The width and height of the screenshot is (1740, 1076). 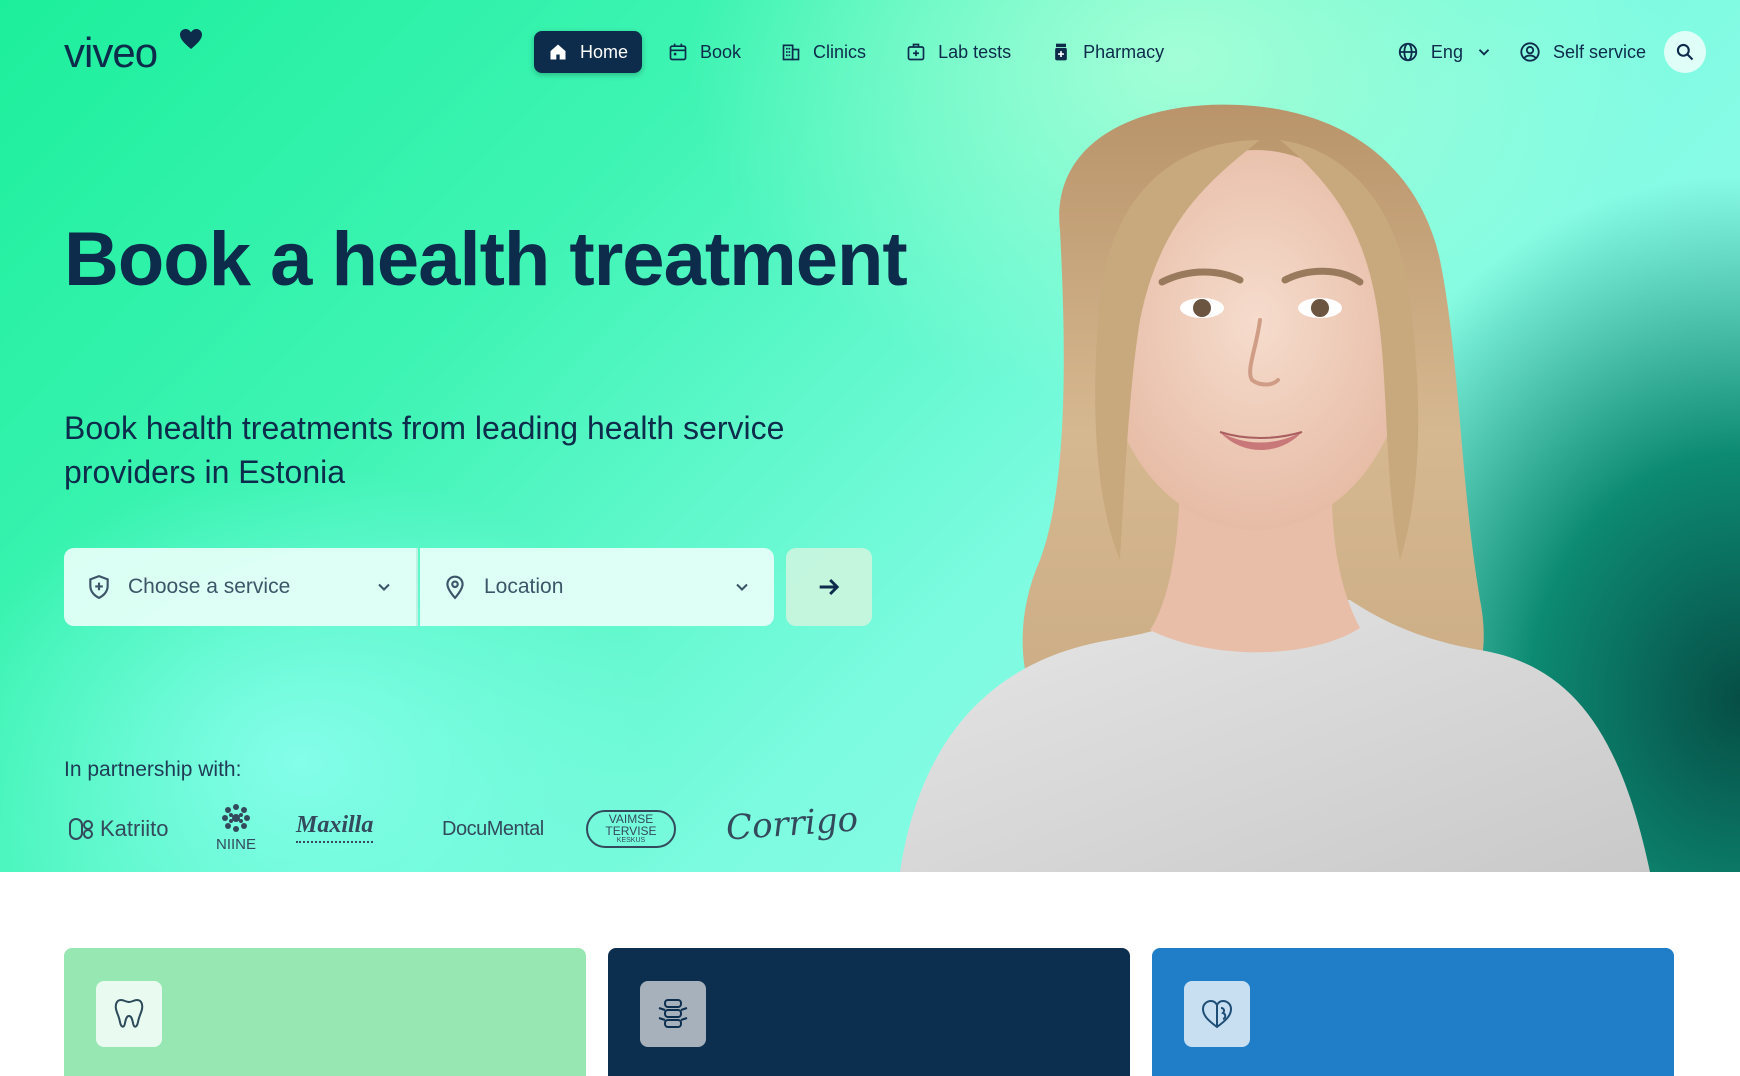 I want to click on arrow-right-icon, so click(x=829, y=587).